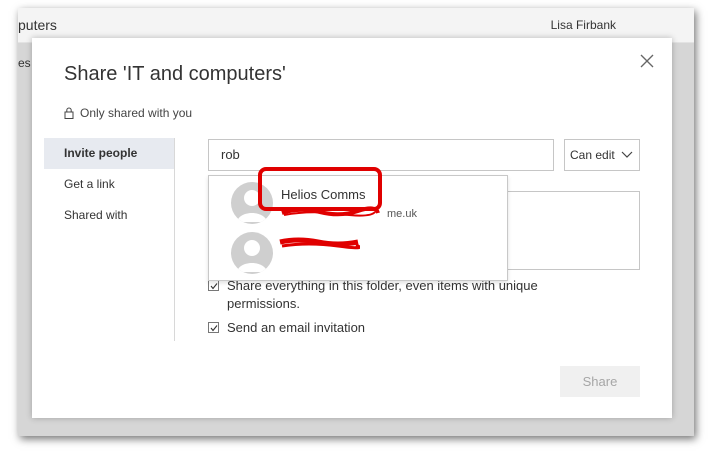 This screenshot has height=455, width=713. Describe the element at coordinates (175, 74) in the screenshot. I see `dialog-title: Share 'IT and computers'` at that location.